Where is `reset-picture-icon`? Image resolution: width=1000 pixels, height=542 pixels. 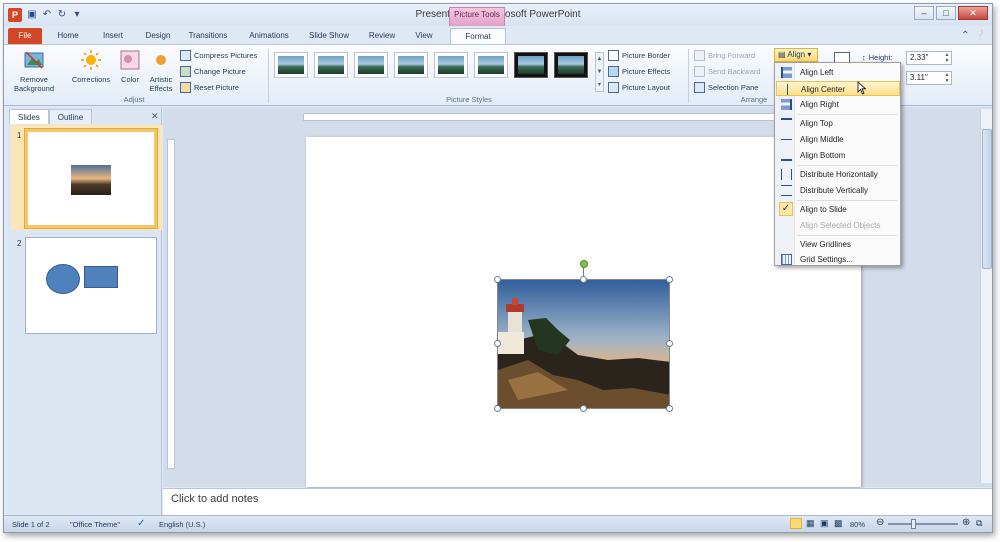 reset-picture-icon is located at coordinates (185, 87).